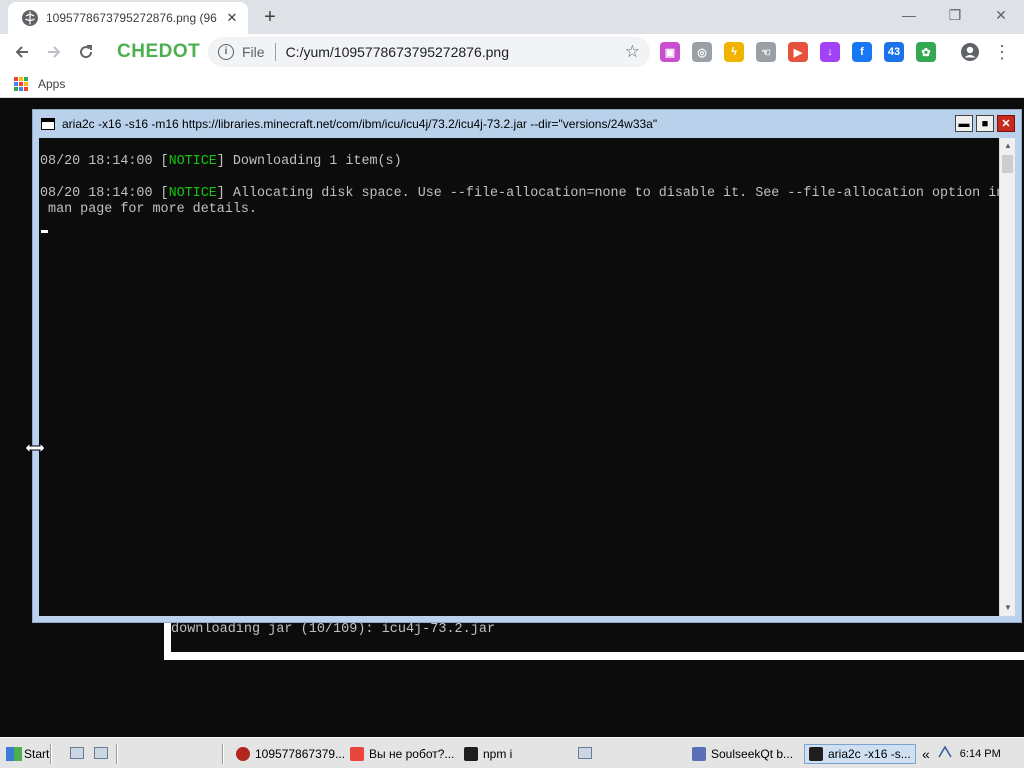  What do you see at coordinates (498, 754) in the screenshot?
I see `taskbar-item-label: npm i` at bounding box center [498, 754].